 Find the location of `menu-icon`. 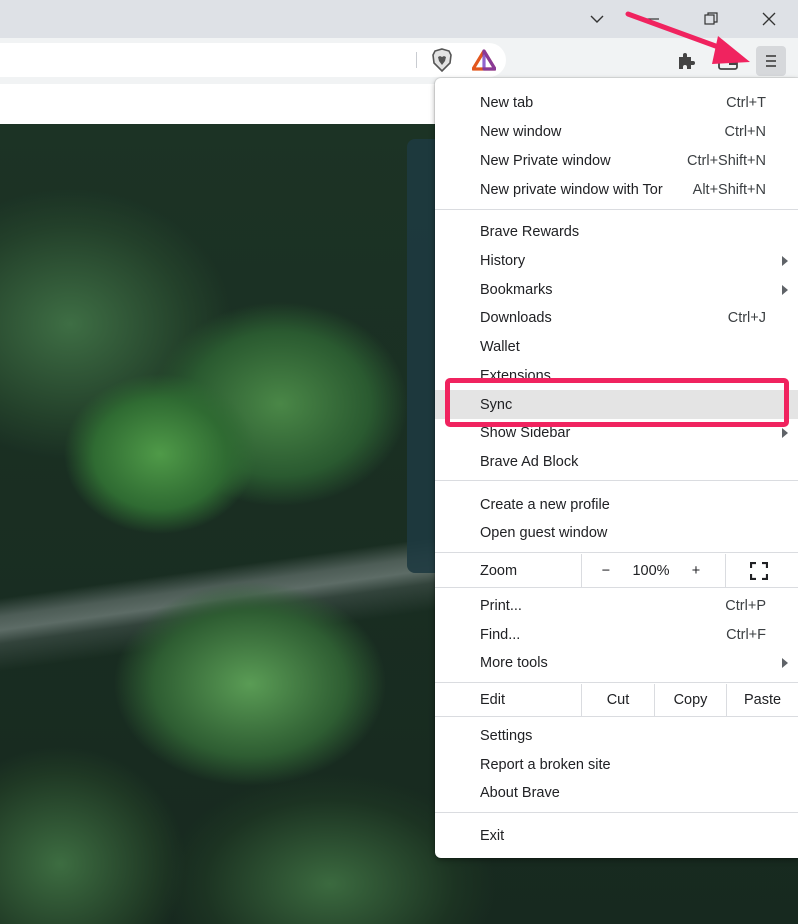

menu-icon is located at coordinates (771, 61).